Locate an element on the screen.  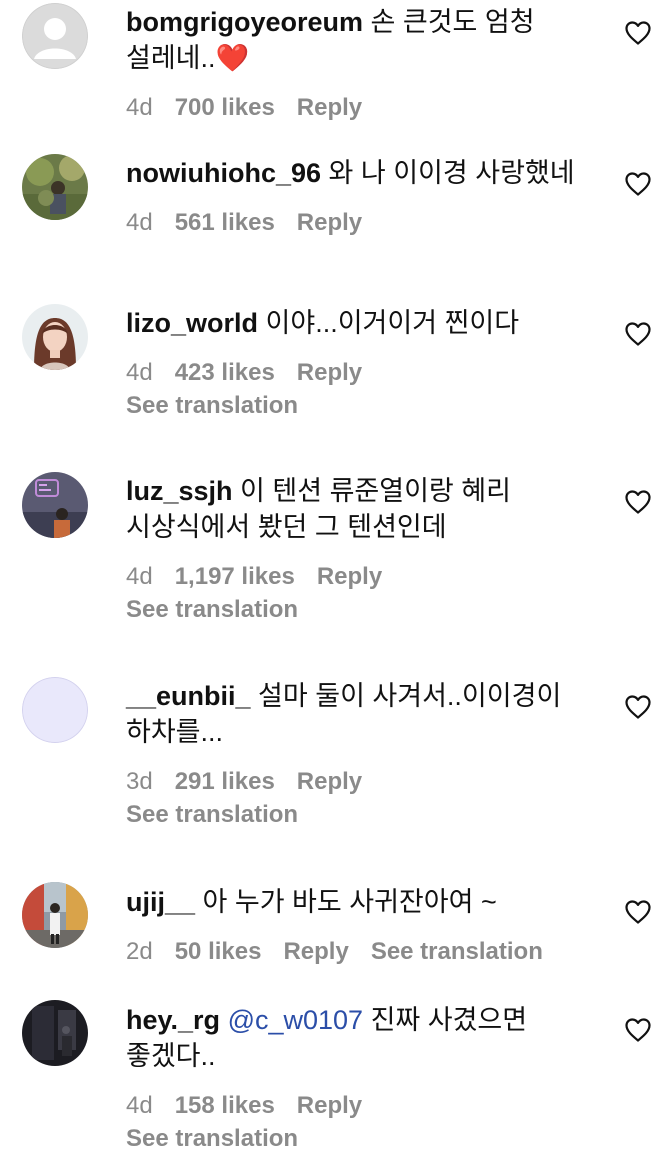
comment-meta: 4d 561 likes Reply is located at coordinates (366, 223).